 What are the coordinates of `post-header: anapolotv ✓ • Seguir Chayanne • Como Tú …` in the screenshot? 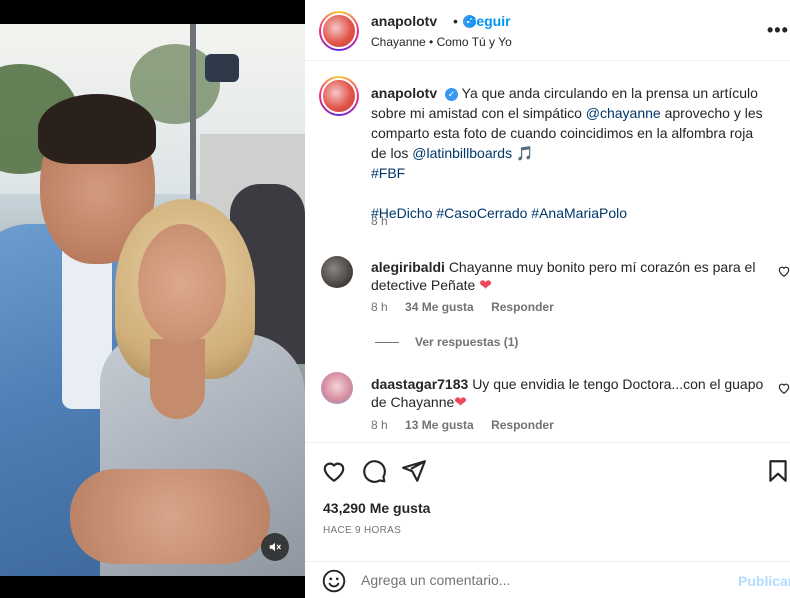 It's located at (547, 30).